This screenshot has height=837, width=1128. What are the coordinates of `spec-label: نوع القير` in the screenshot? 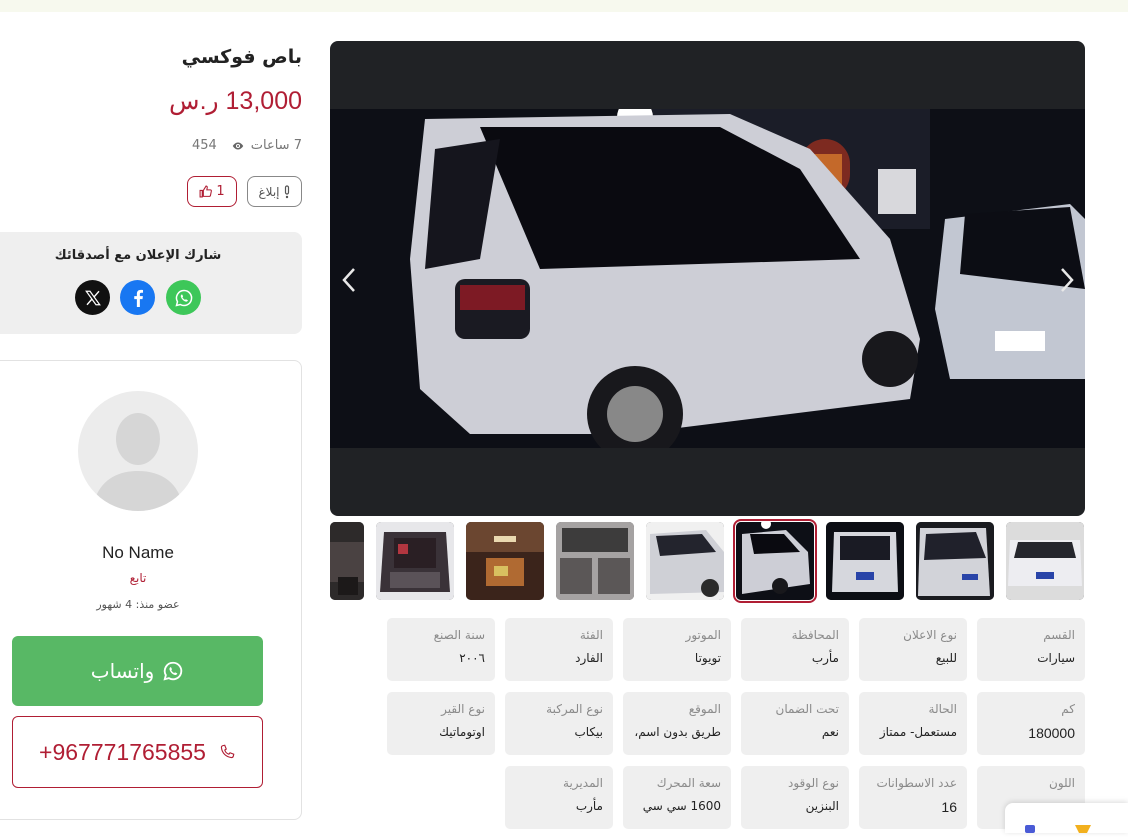 It's located at (463, 709).